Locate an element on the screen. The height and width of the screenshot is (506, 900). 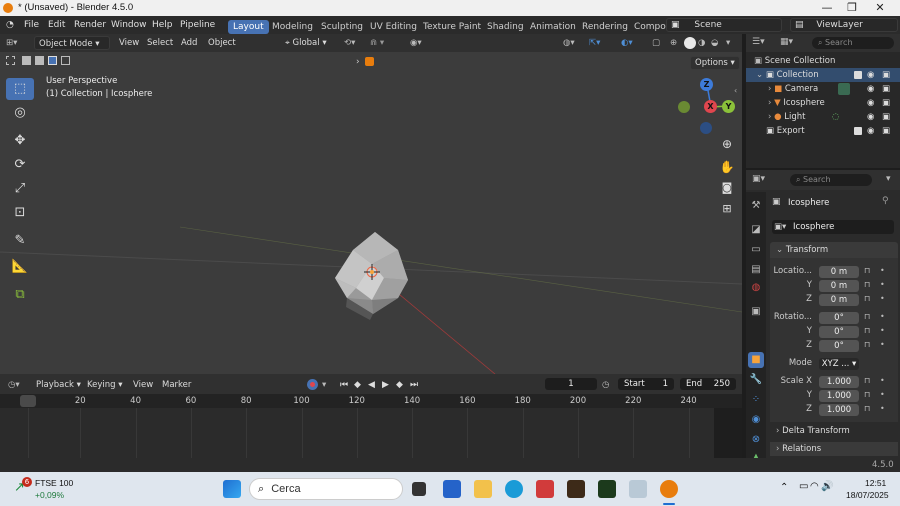
rotation-z-field: 0° is located at coordinates (839, 346).